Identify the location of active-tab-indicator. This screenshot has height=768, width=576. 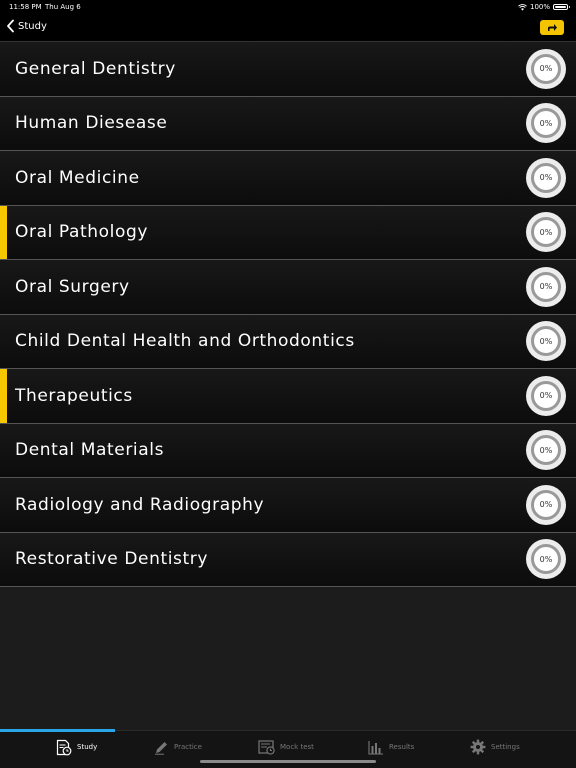
(57, 730).